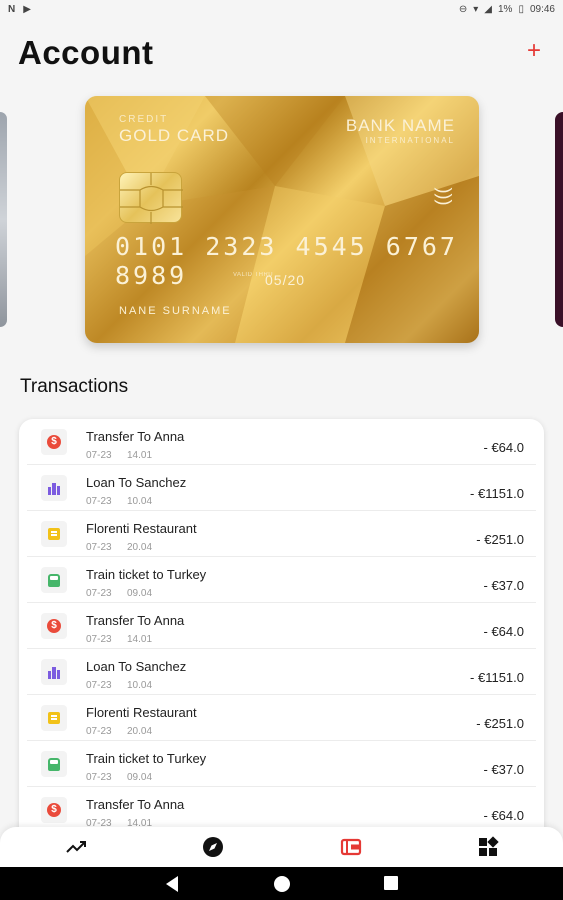 Image resolution: width=563 pixels, height=900 pixels. Describe the element at coordinates (534, 51) in the screenshot. I see `add-card-button: +` at that location.